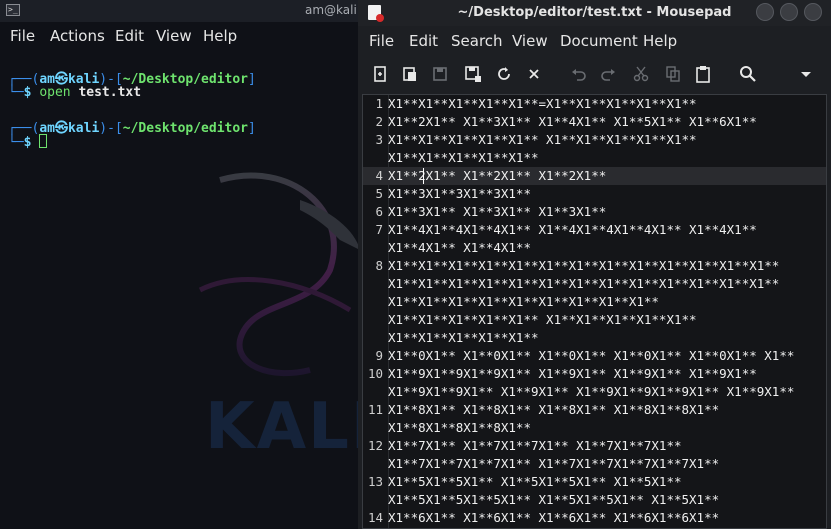  What do you see at coordinates (579, 74) in the screenshot?
I see `undo-icon` at bounding box center [579, 74].